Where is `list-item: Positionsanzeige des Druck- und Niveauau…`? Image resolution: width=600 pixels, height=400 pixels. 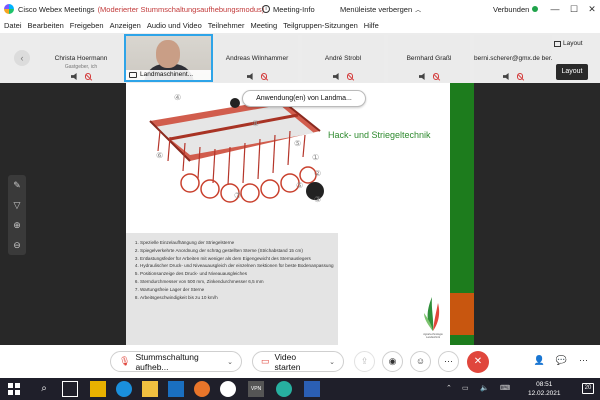 list-item: Positionsanzeige des Druck- und Niveauau… is located at coordinates (237, 274).